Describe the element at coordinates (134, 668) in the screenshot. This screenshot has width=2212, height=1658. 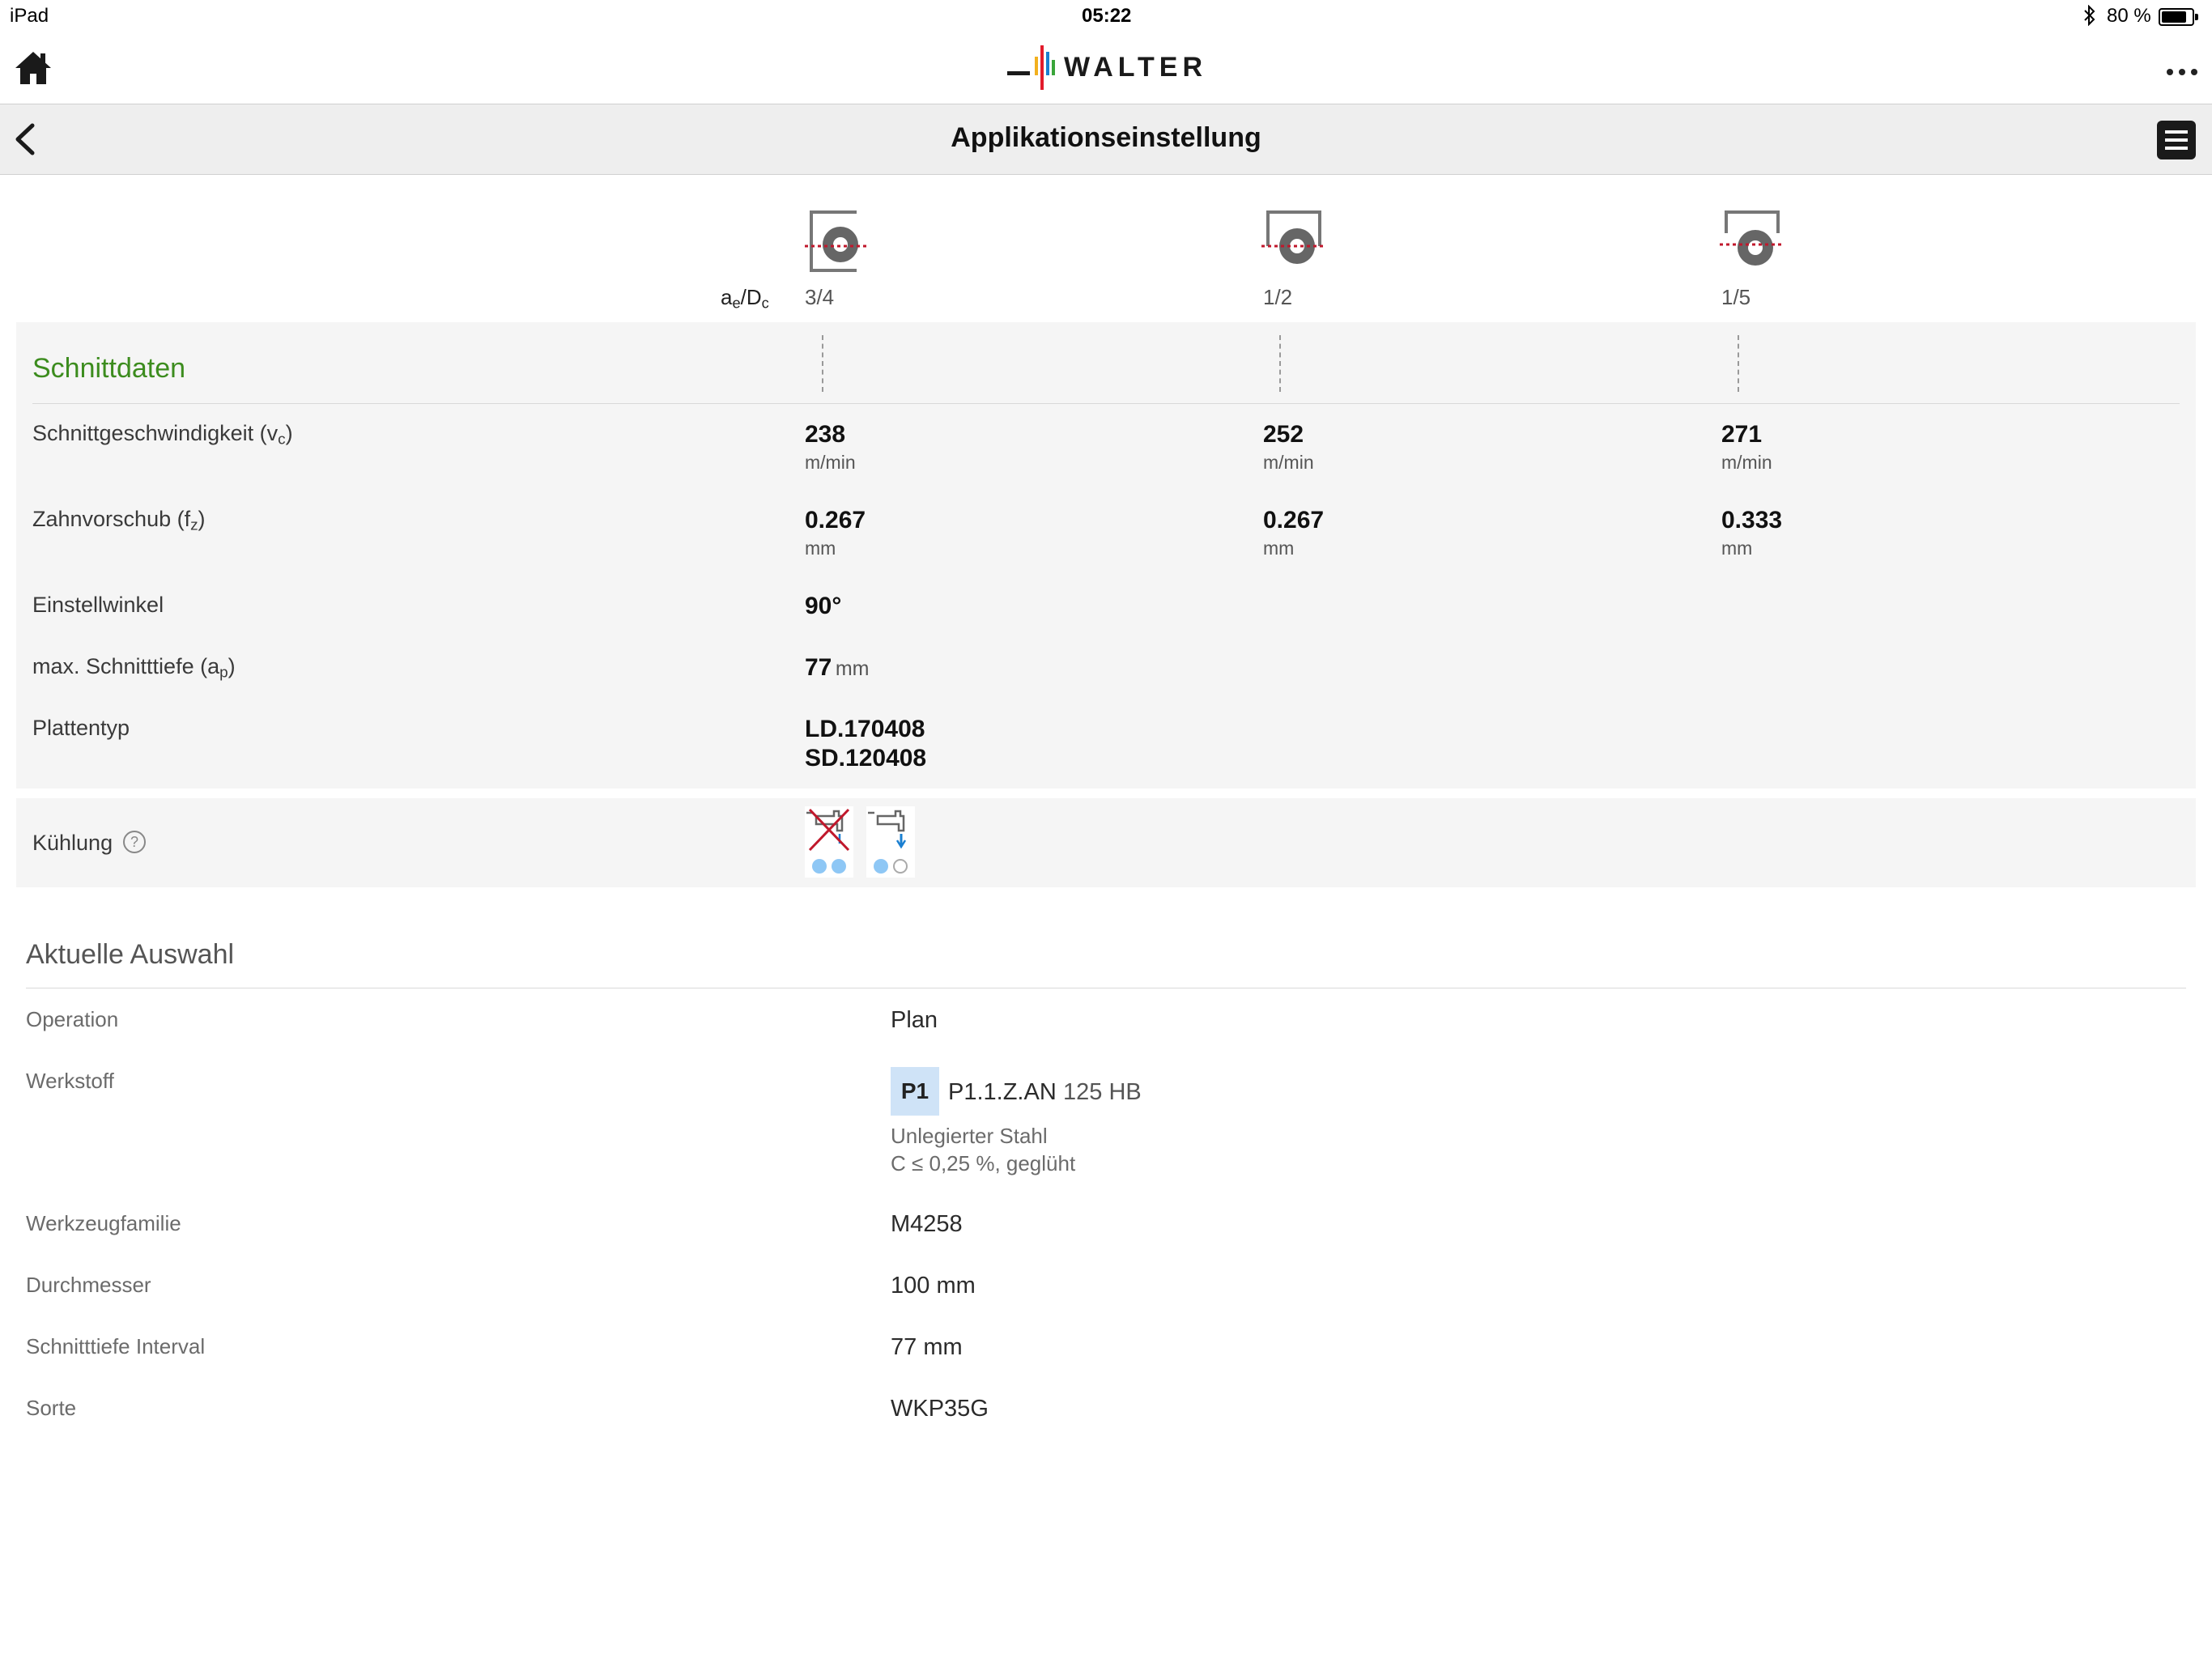
I see `ap-label: max. Schnitttiefe (ap)` at that location.